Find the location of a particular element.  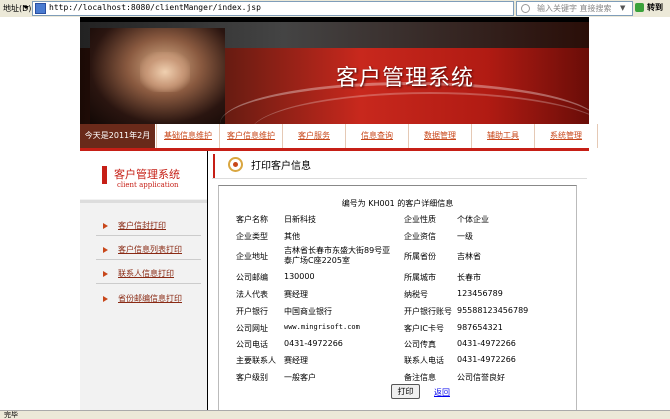

sidebar-item-label: 客户信息列表打印 is located at coordinates (150, 249).